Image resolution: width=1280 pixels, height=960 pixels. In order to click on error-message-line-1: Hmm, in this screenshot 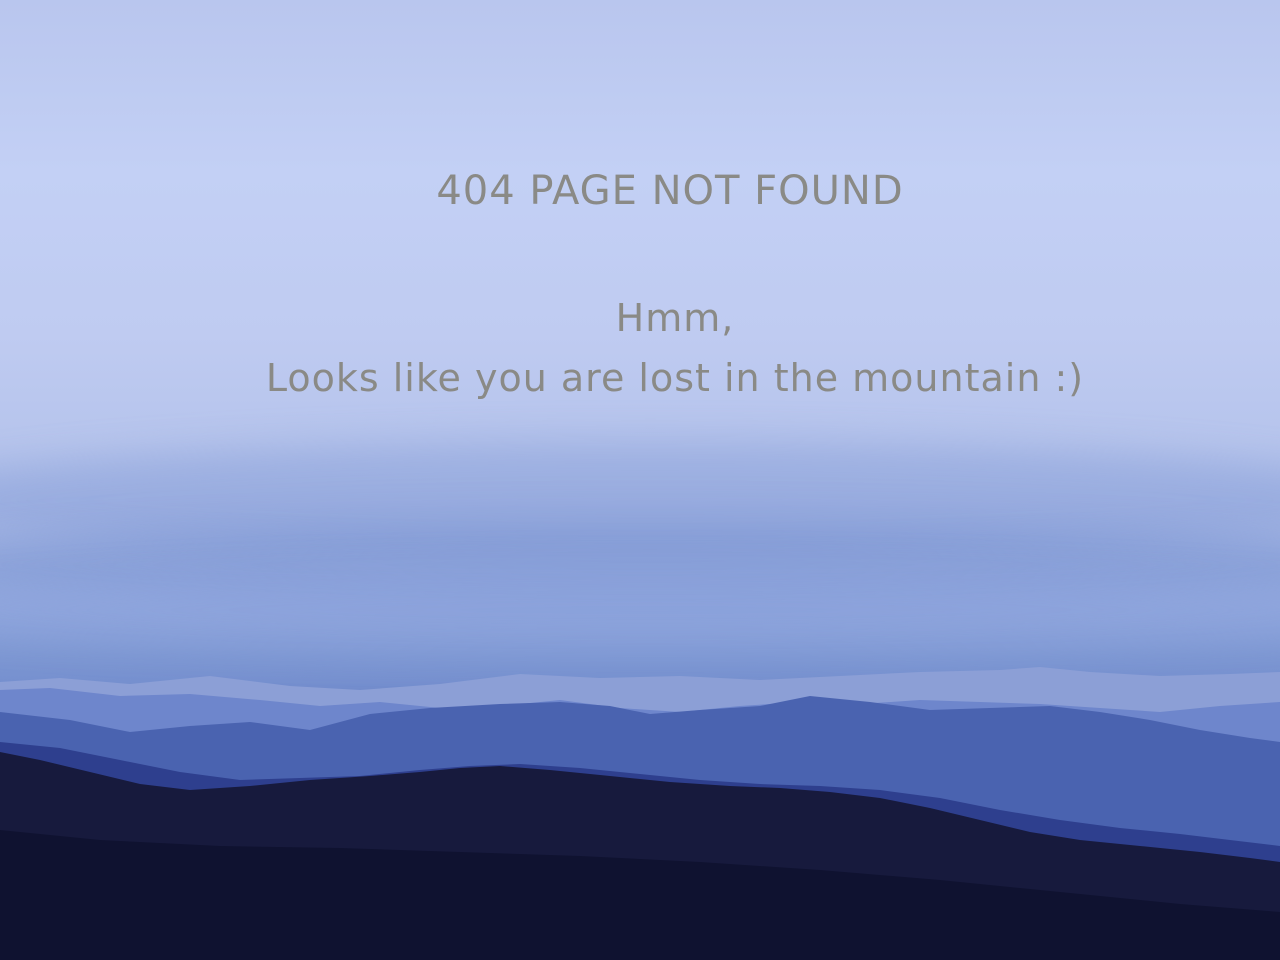, I will do `click(675, 318)`.